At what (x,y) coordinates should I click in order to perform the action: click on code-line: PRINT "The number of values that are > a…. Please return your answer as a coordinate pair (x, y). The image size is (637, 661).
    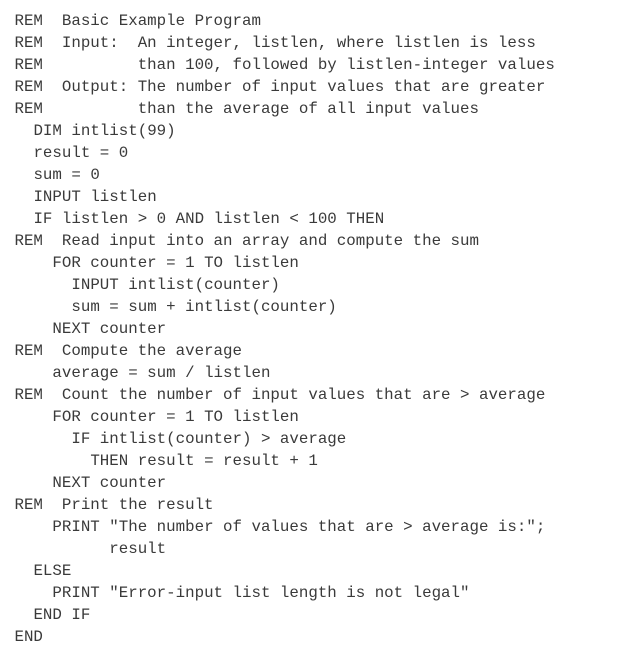
    Looking at the image, I should click on (299, 527).